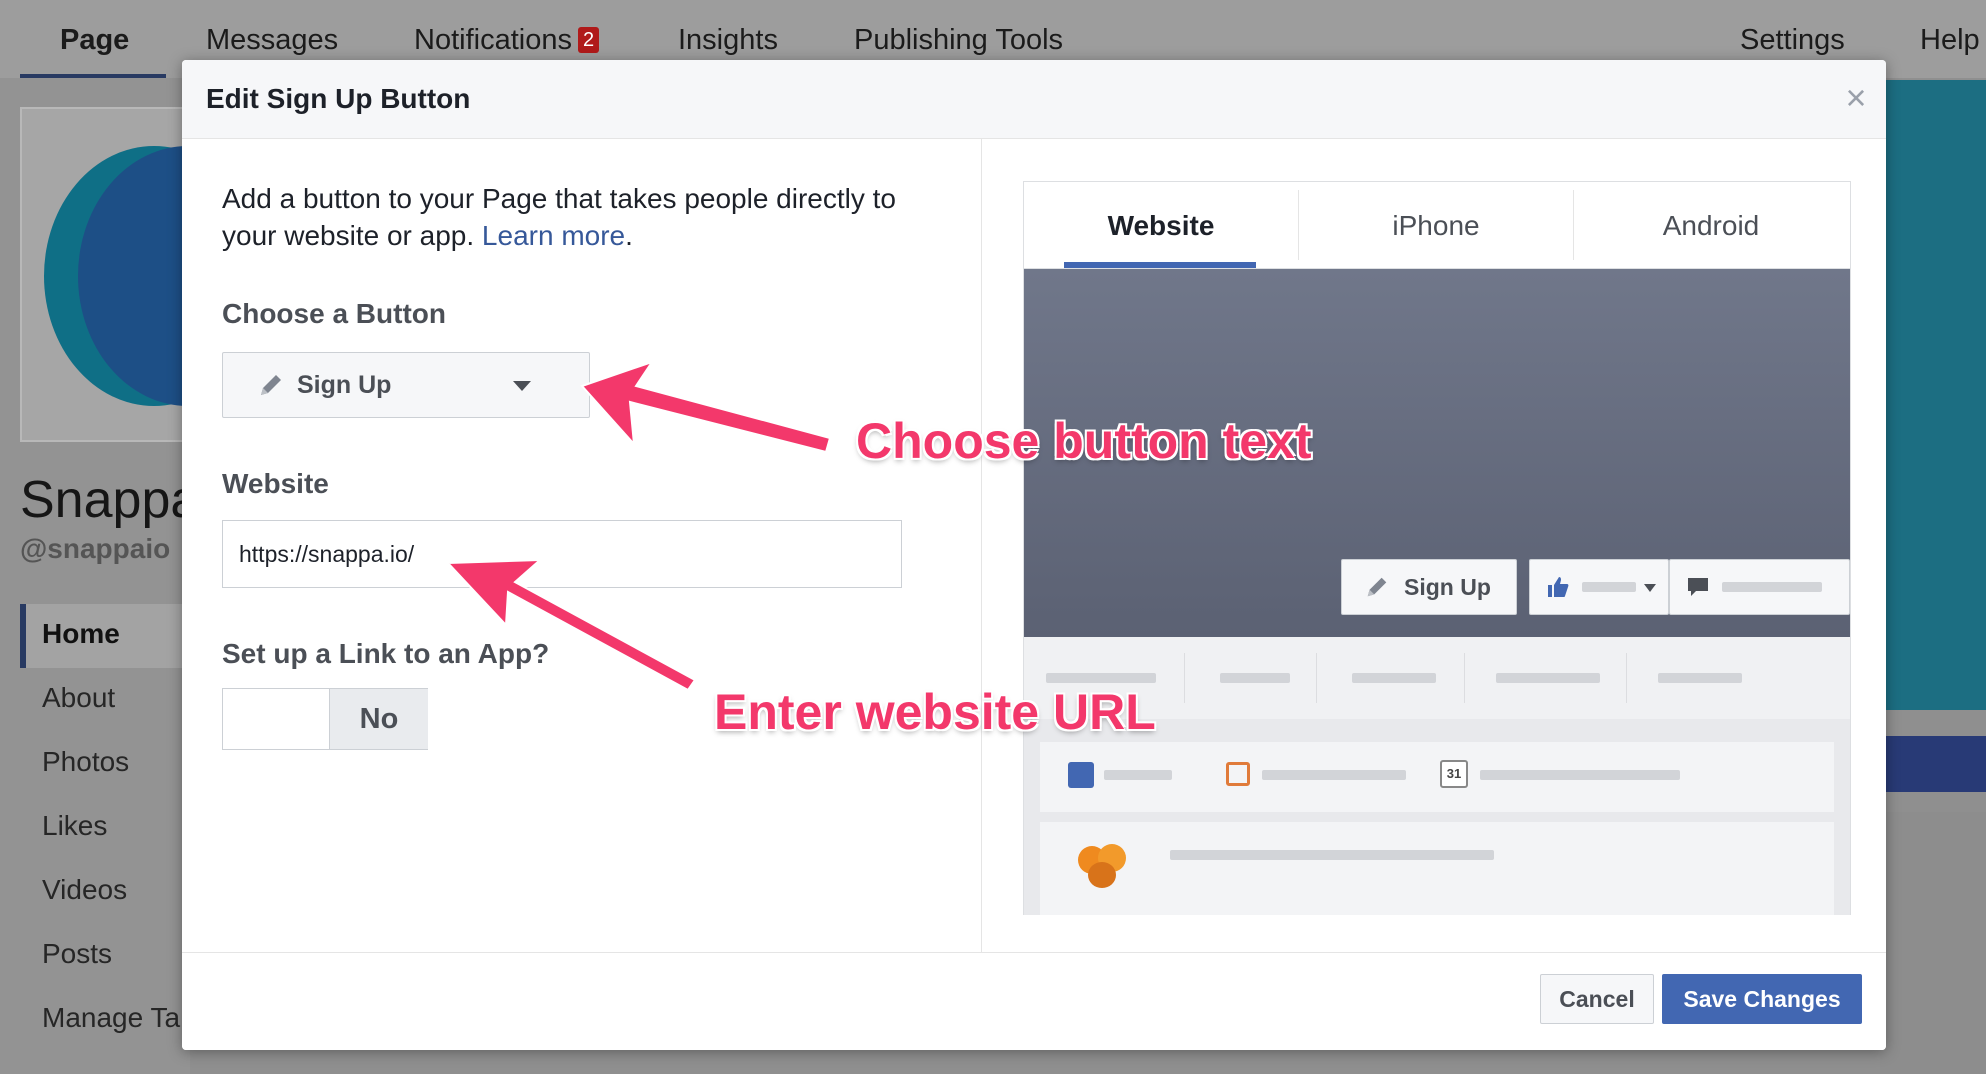 The image size is (1986, 1074). Describe the element at coordinates (1698, 587) in the screenshot. I see `message-icon` at that location.